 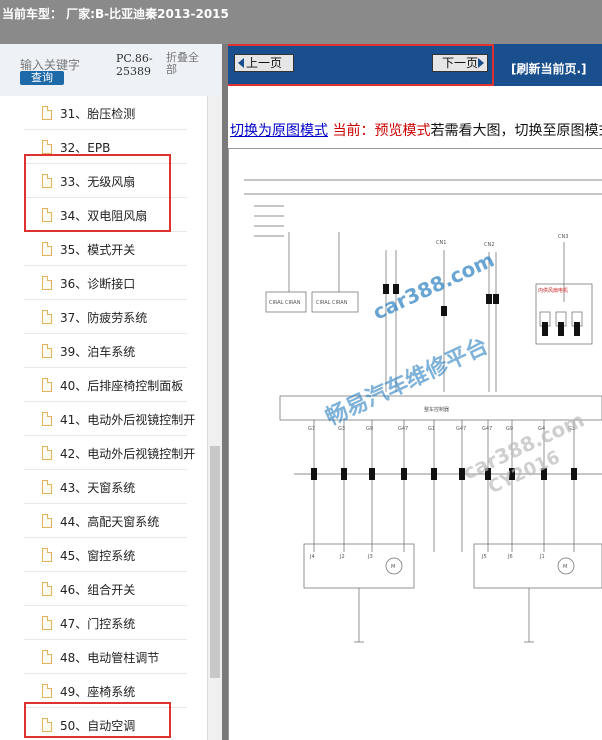 I want to click on title-bar: 当前车型： 厂家:B-比亚迪秦2013-2015, so click(x=301, y=22).